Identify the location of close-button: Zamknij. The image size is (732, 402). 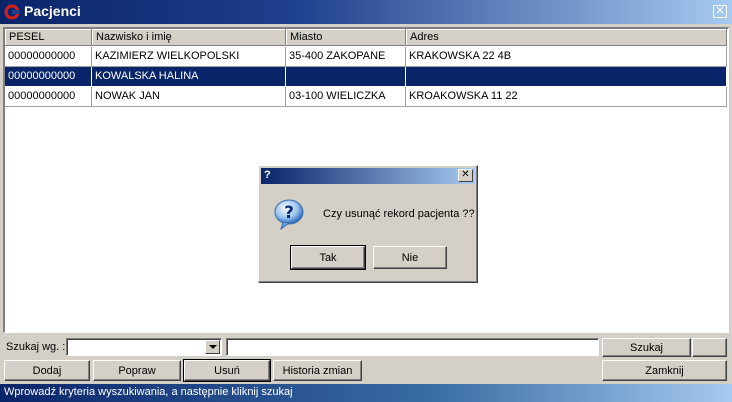
(664, 370).